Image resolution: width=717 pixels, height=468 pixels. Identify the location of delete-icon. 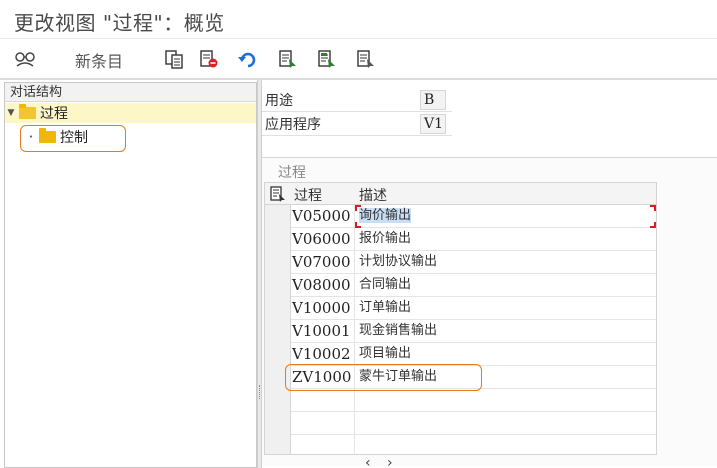
(209, 59).